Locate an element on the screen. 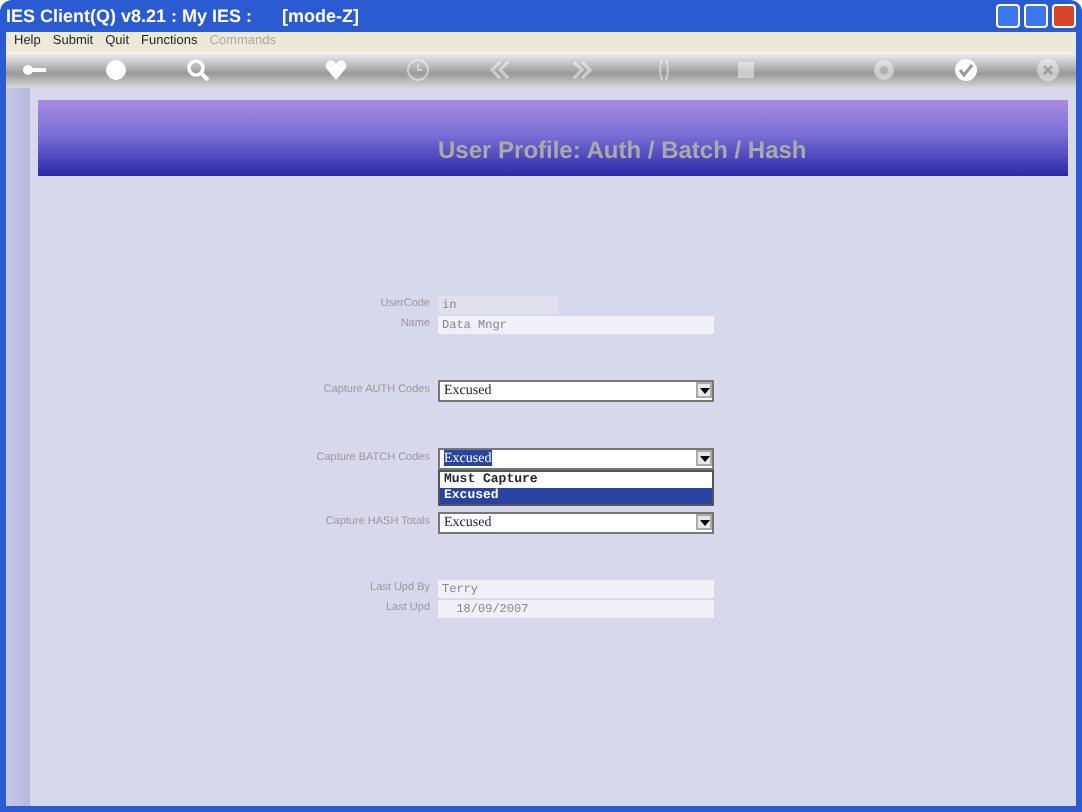  check-icon is located at coordinates (966, 70).